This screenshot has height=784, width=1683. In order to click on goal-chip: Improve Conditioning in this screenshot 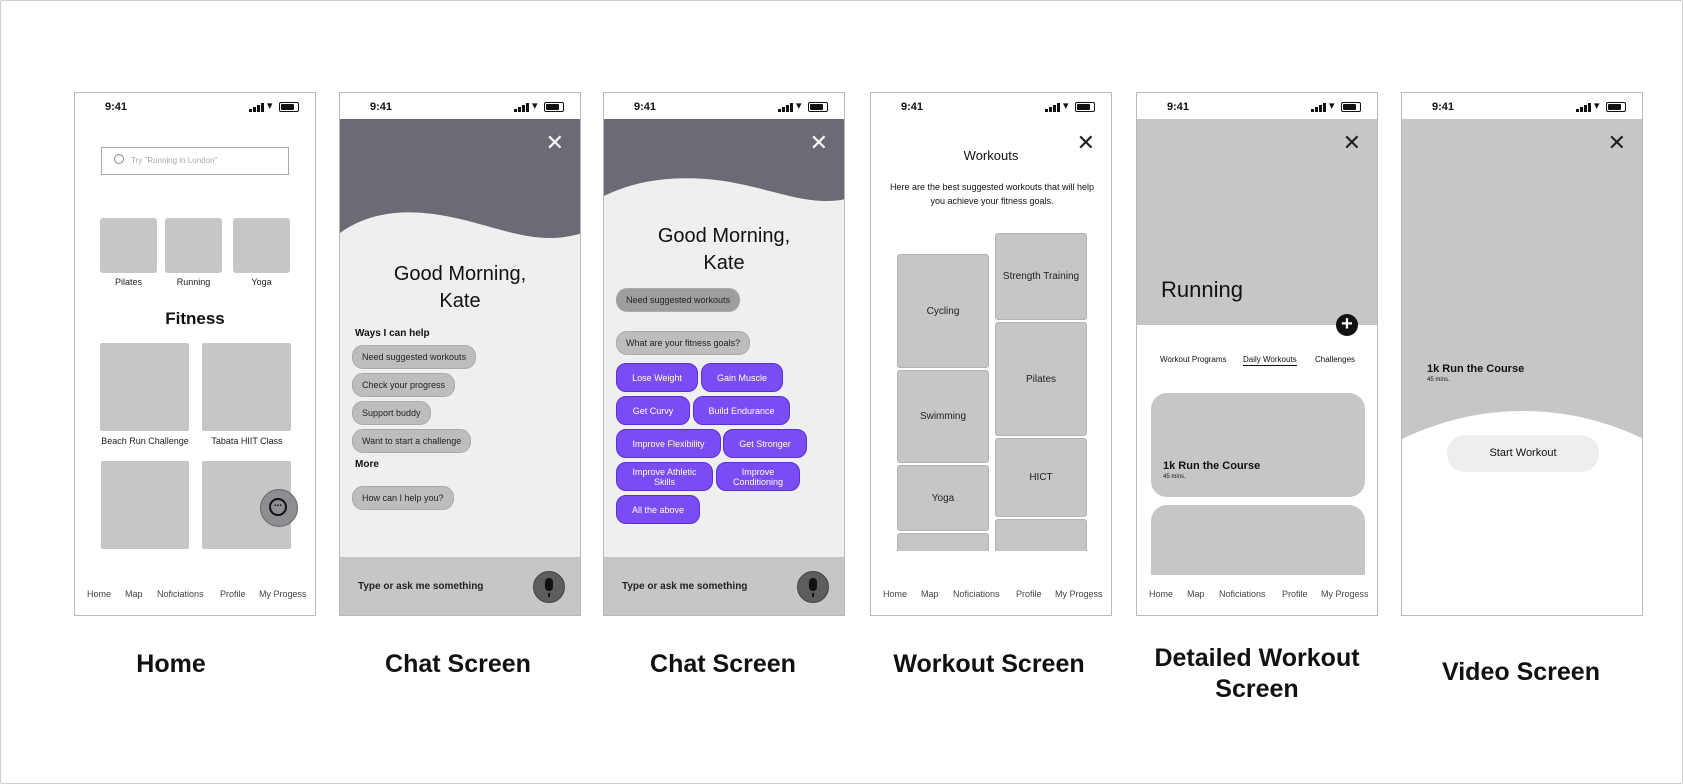, I will do `click(758, 476)`.